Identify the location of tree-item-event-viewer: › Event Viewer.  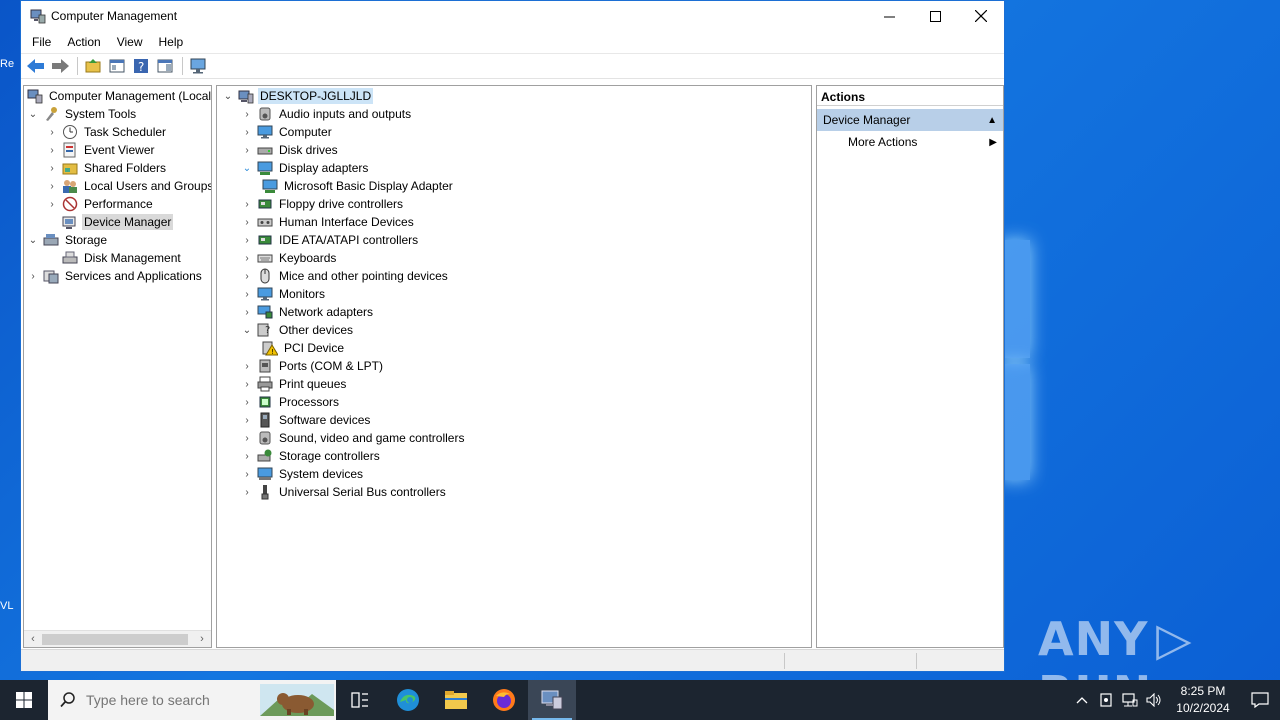
(100, 150).